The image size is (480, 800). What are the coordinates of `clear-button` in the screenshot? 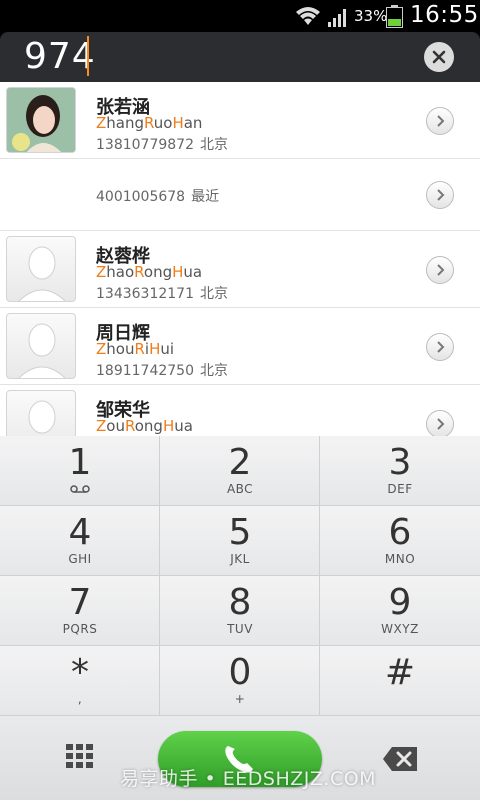 It's located at (439, 57).